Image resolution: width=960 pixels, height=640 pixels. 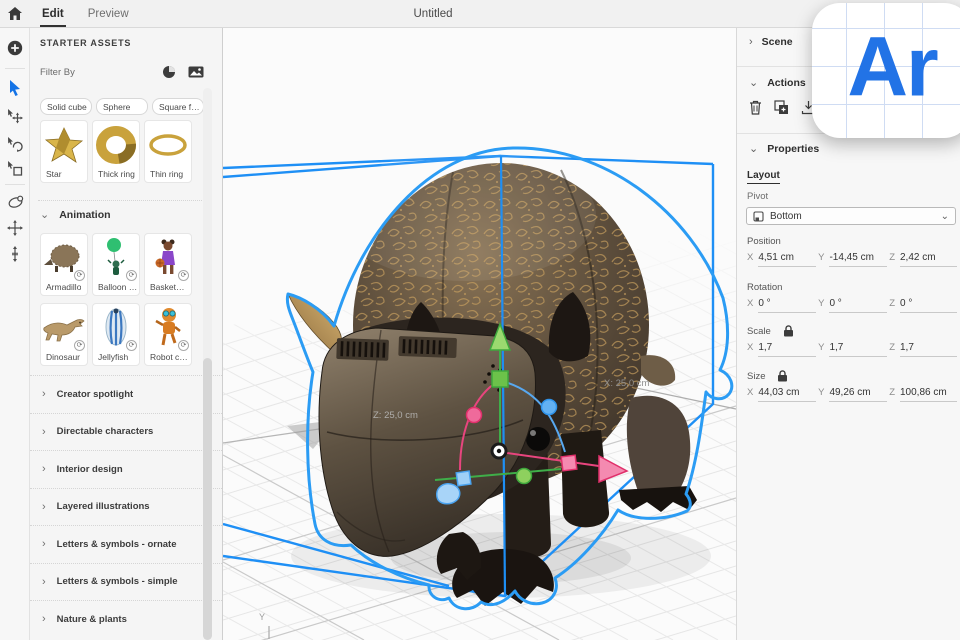 I want to click on asset-chip-solid-cube: Solid cube, so click(x=66, y=106).